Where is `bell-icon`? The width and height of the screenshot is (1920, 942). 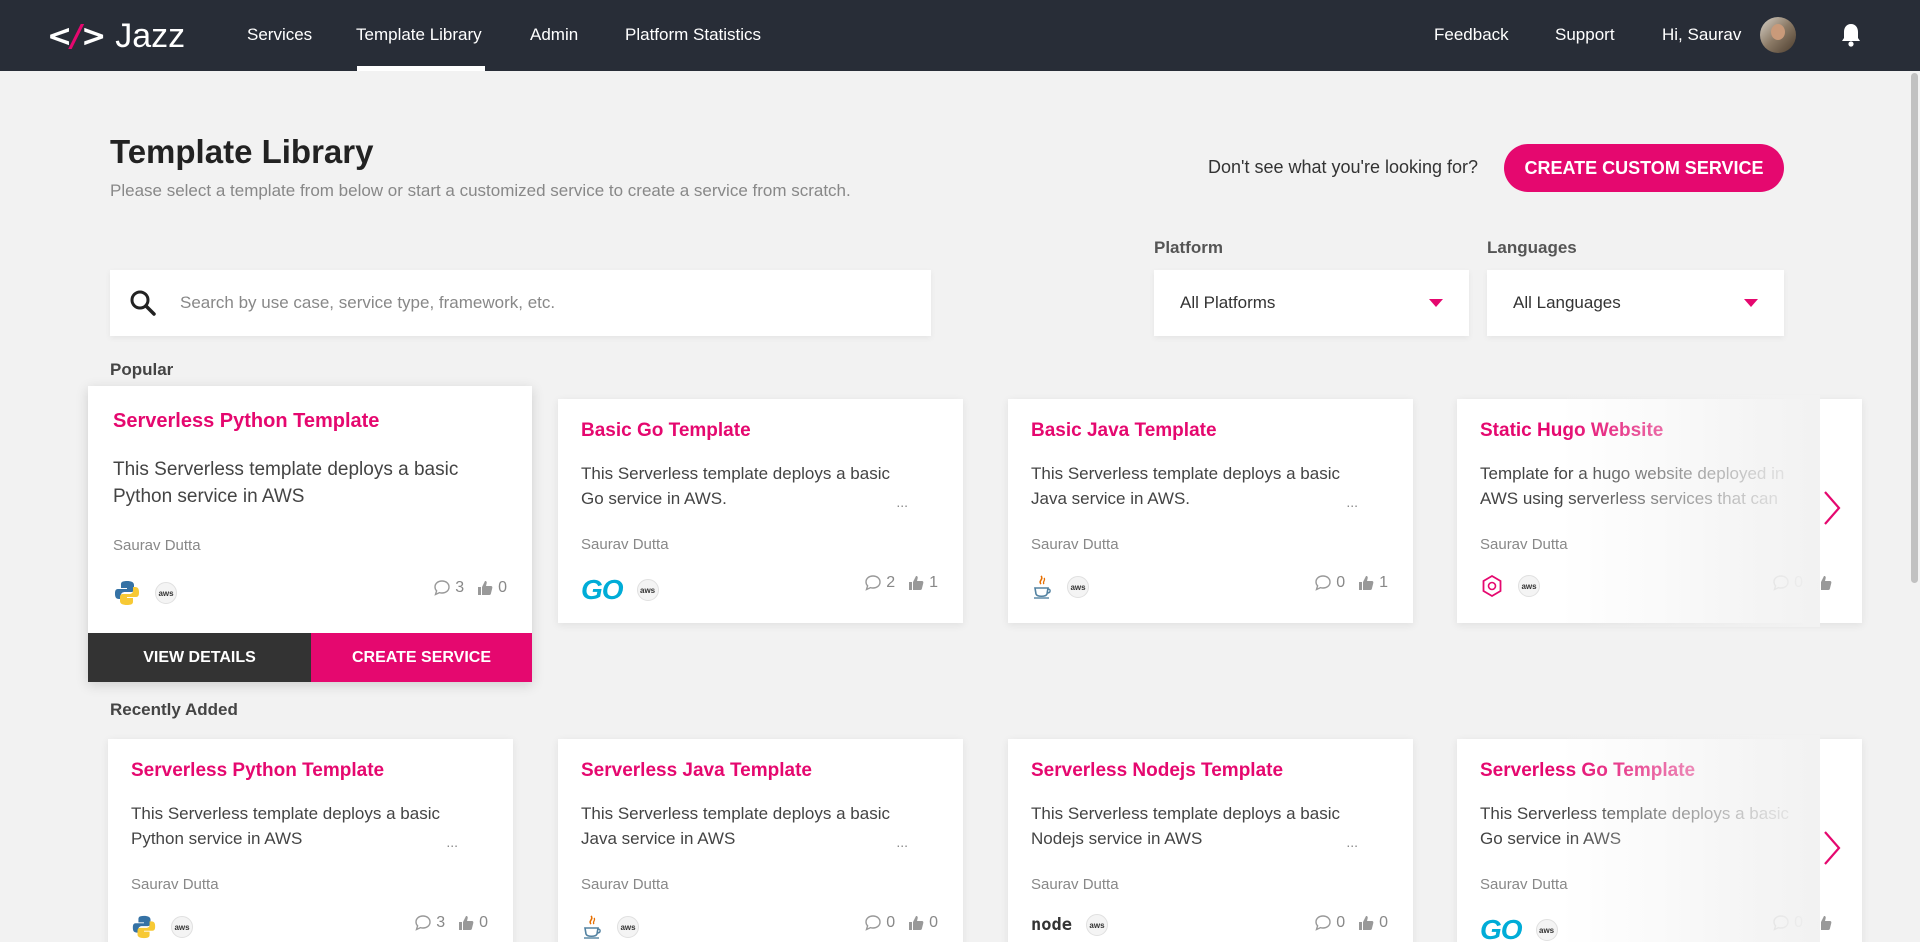 bell-icon is located at coordinates (1851, 35).